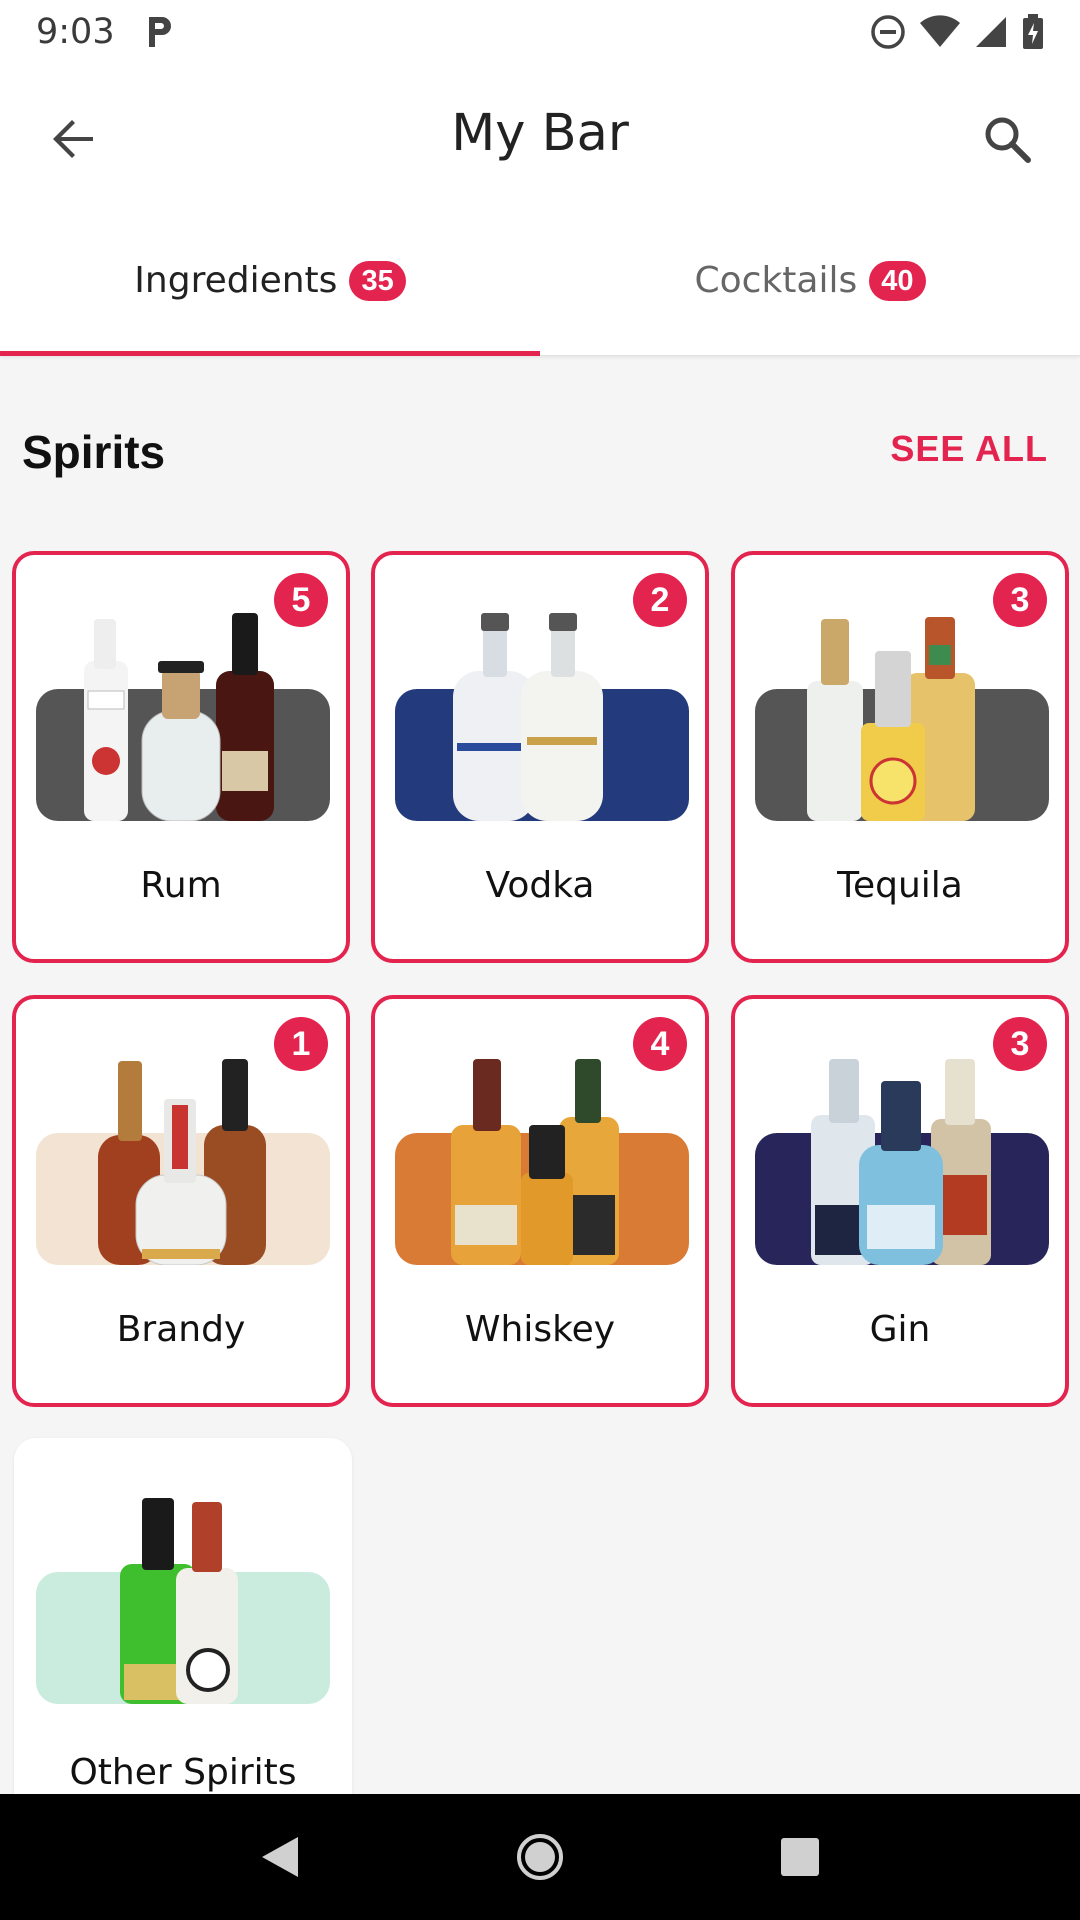 The width and height of the screenshot is (1080, 1920). I want to click on wifi-icon, so click(940, 31).